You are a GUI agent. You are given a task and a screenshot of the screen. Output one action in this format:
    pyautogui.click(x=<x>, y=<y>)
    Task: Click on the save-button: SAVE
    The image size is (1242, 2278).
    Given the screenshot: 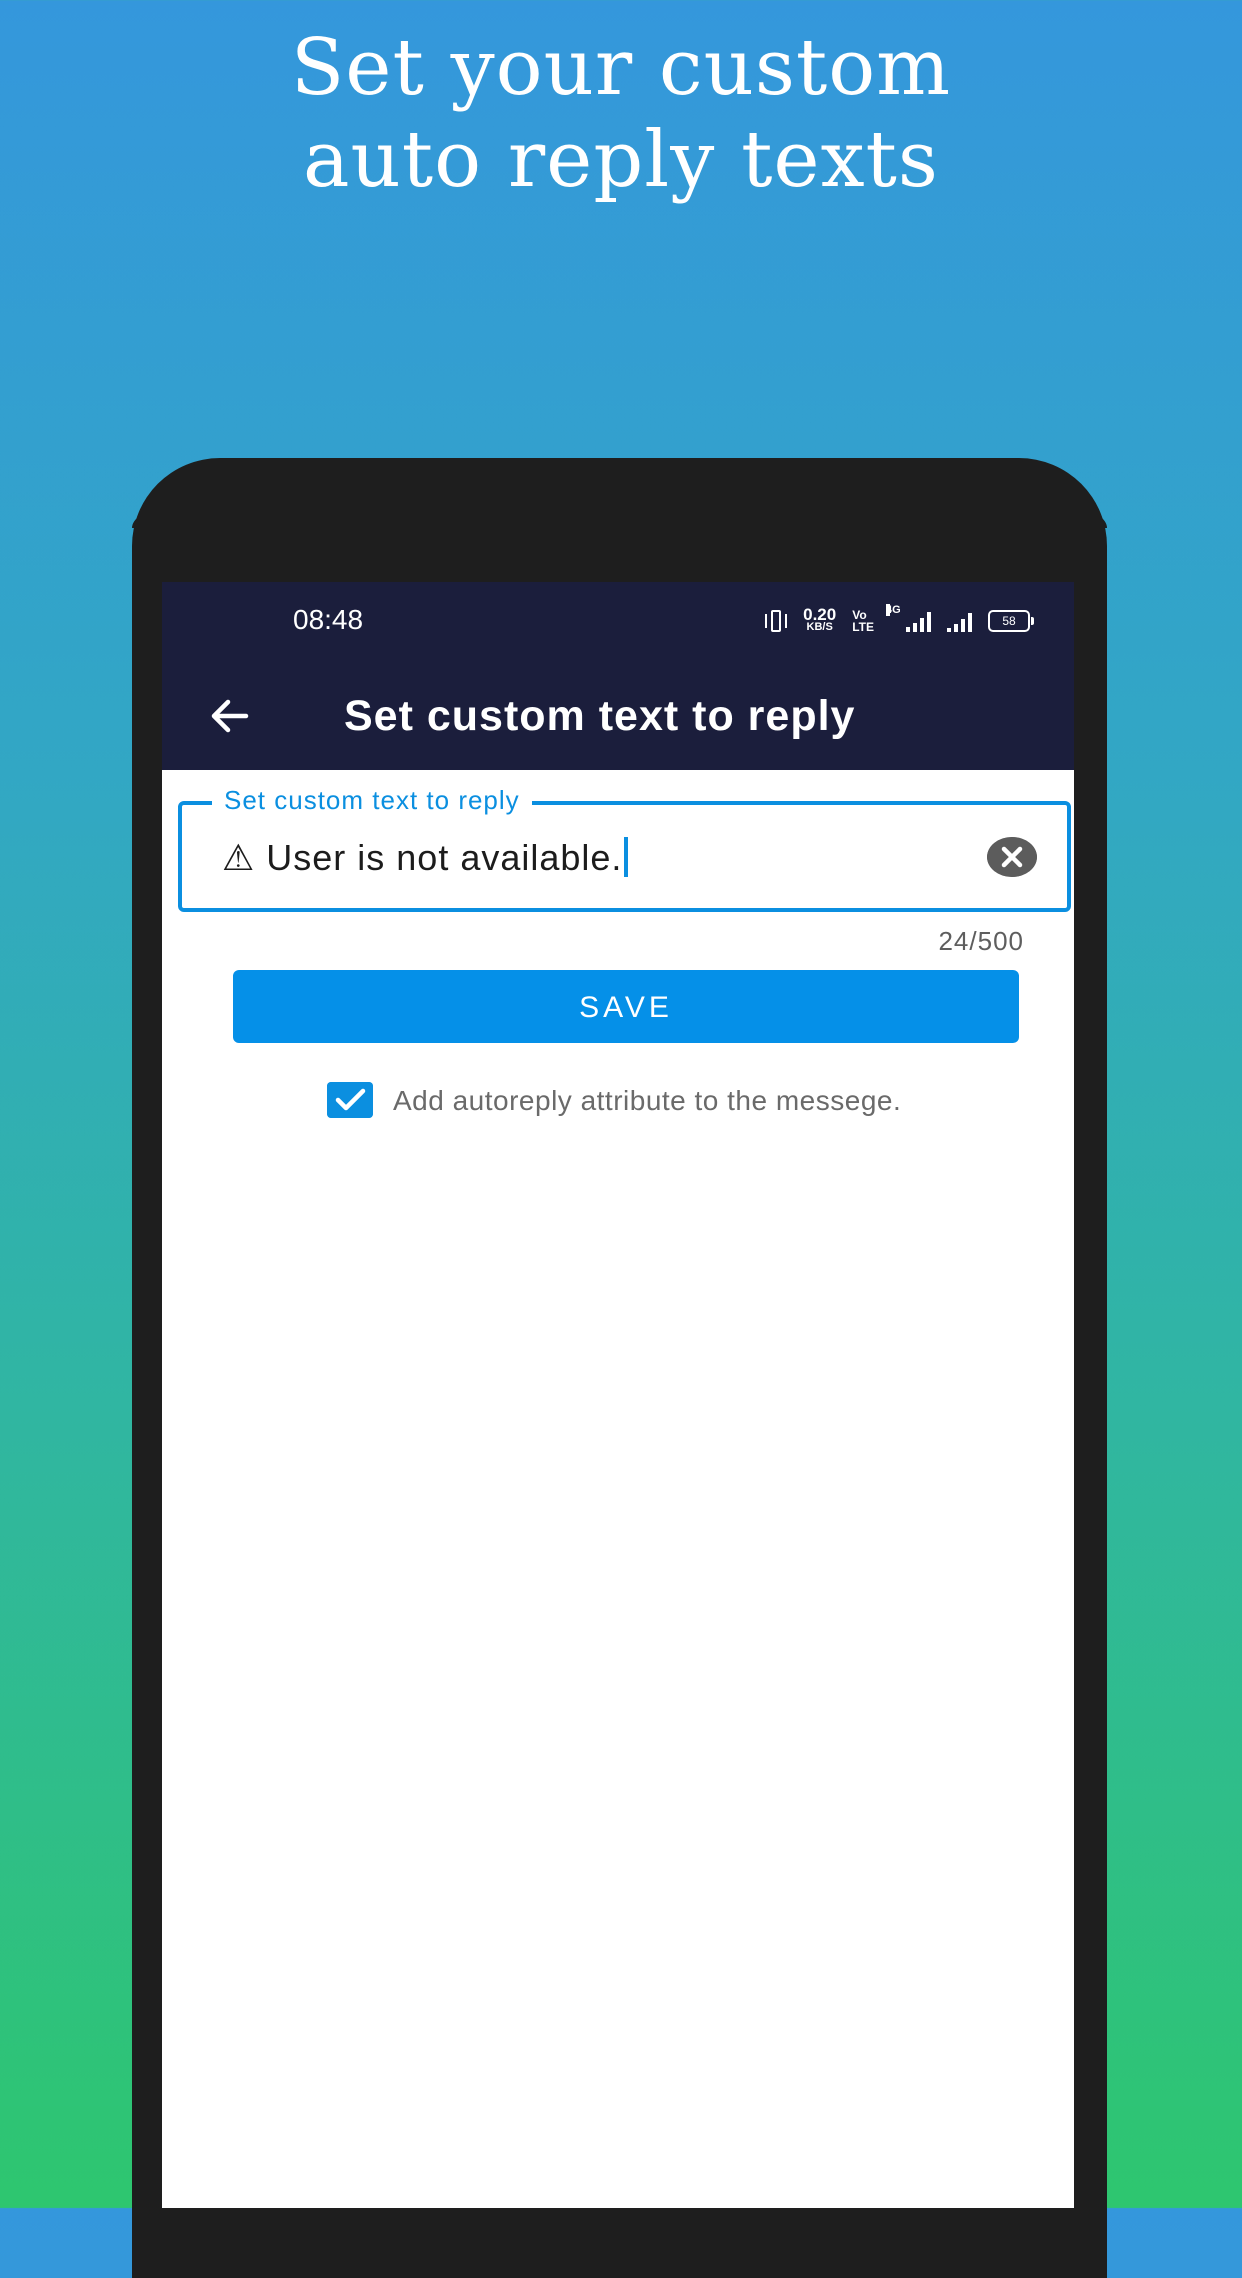 What is the action you would take?
    pyautogui.click(x=626, y=1006)
    